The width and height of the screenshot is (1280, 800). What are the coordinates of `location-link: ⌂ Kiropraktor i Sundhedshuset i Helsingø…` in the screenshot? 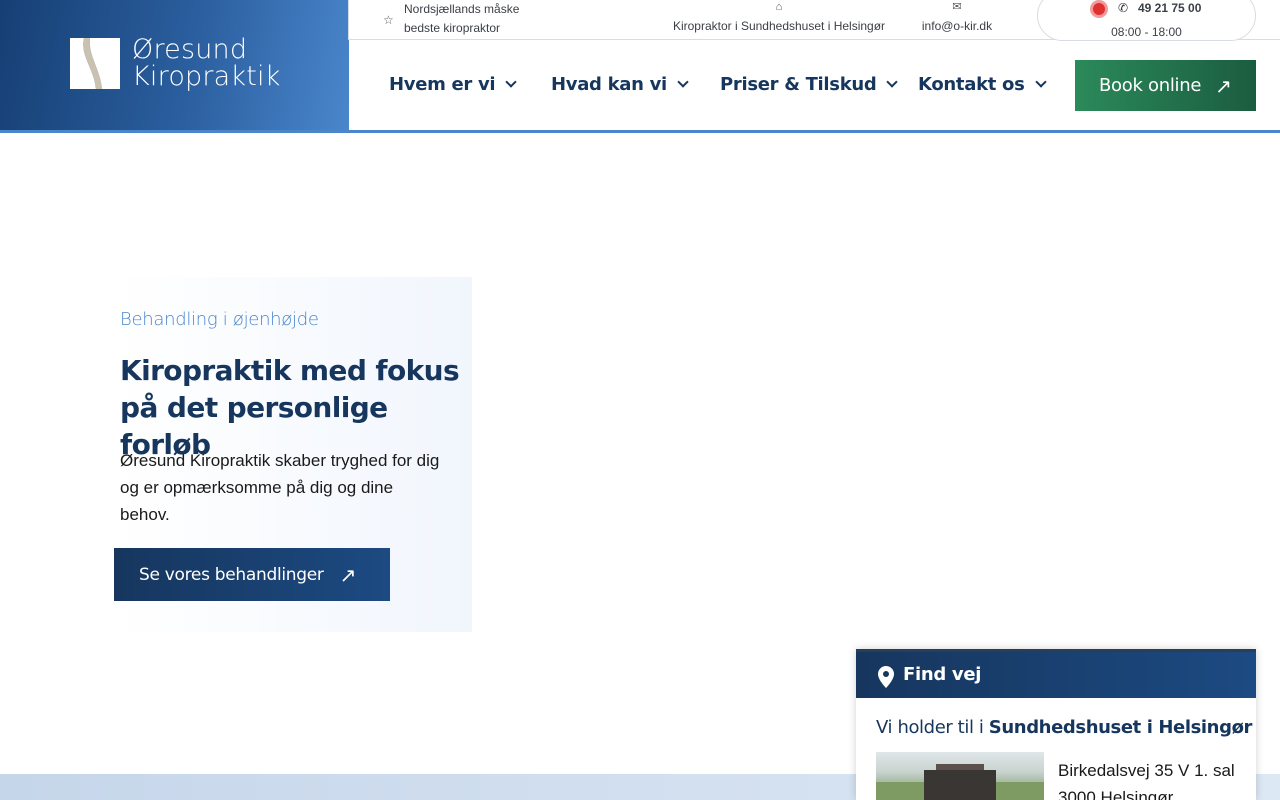 It's located at (779, 18).